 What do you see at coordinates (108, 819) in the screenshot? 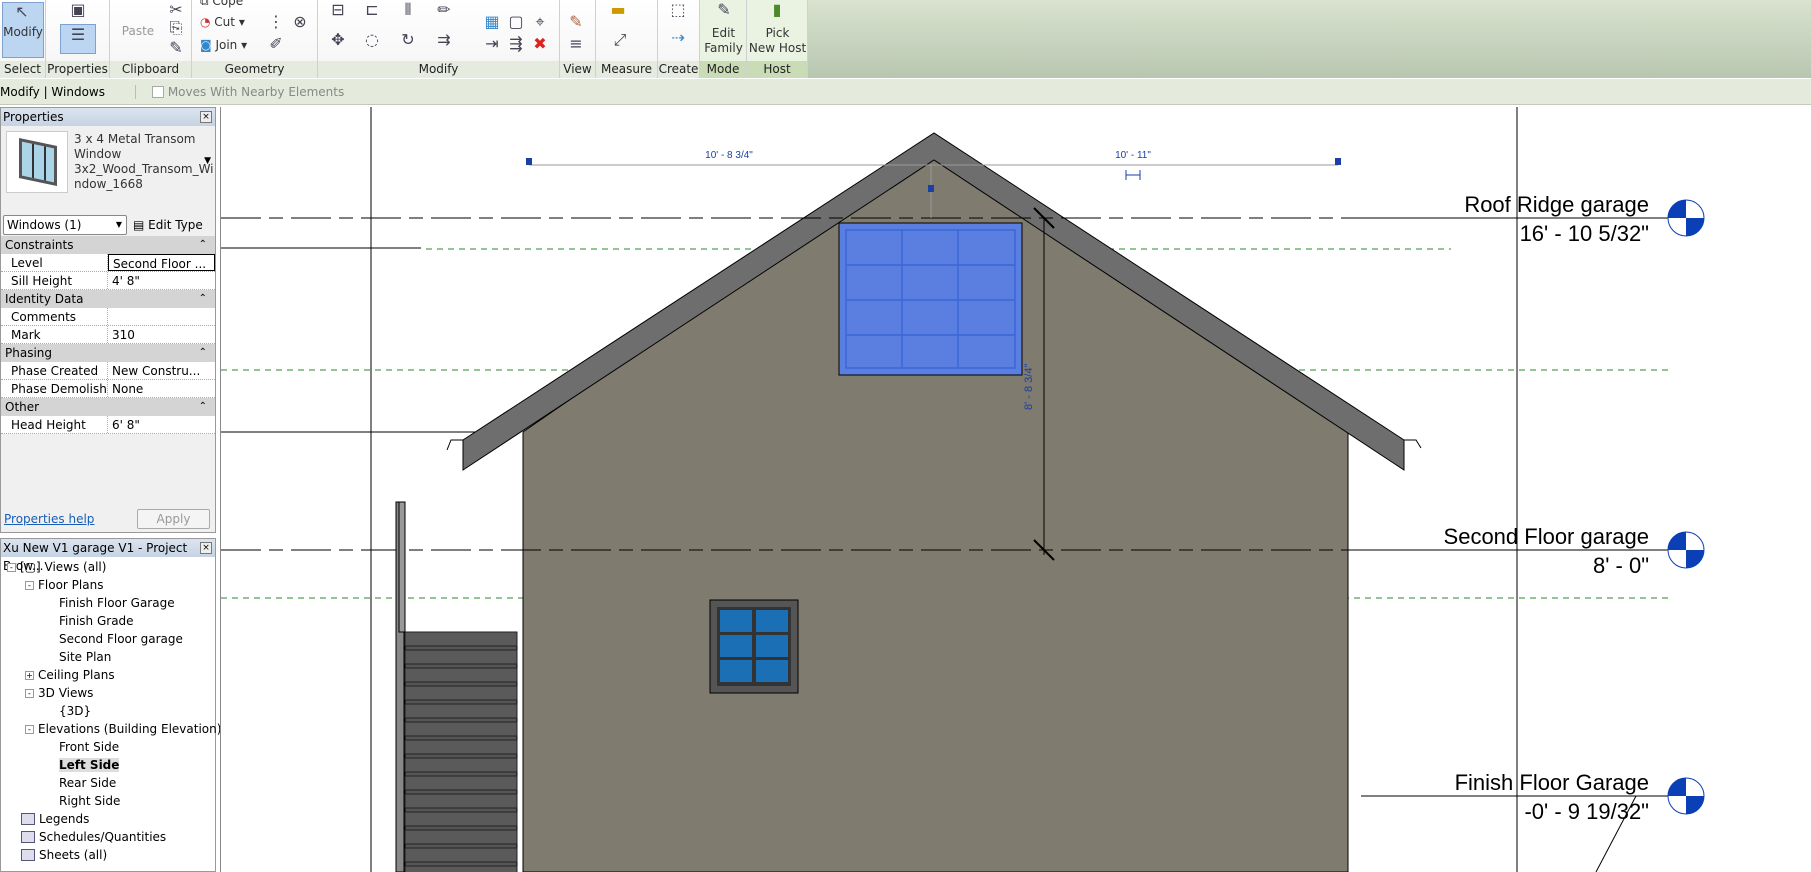
I see `browser-item: Legends` at bounding box center [108, 819].